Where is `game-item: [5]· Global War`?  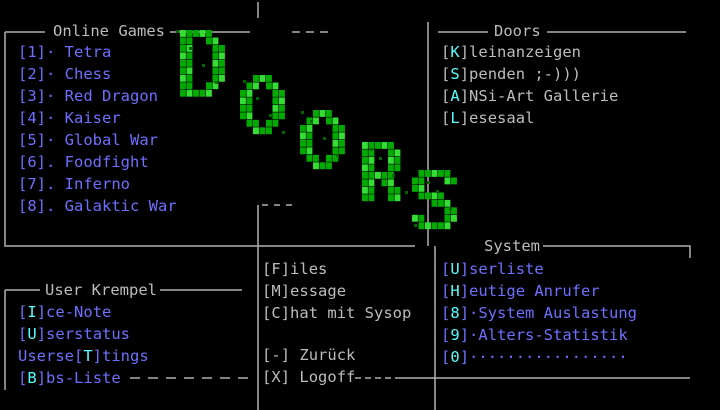
game-item: [5]· Global War is located at coordinates (88, 140).